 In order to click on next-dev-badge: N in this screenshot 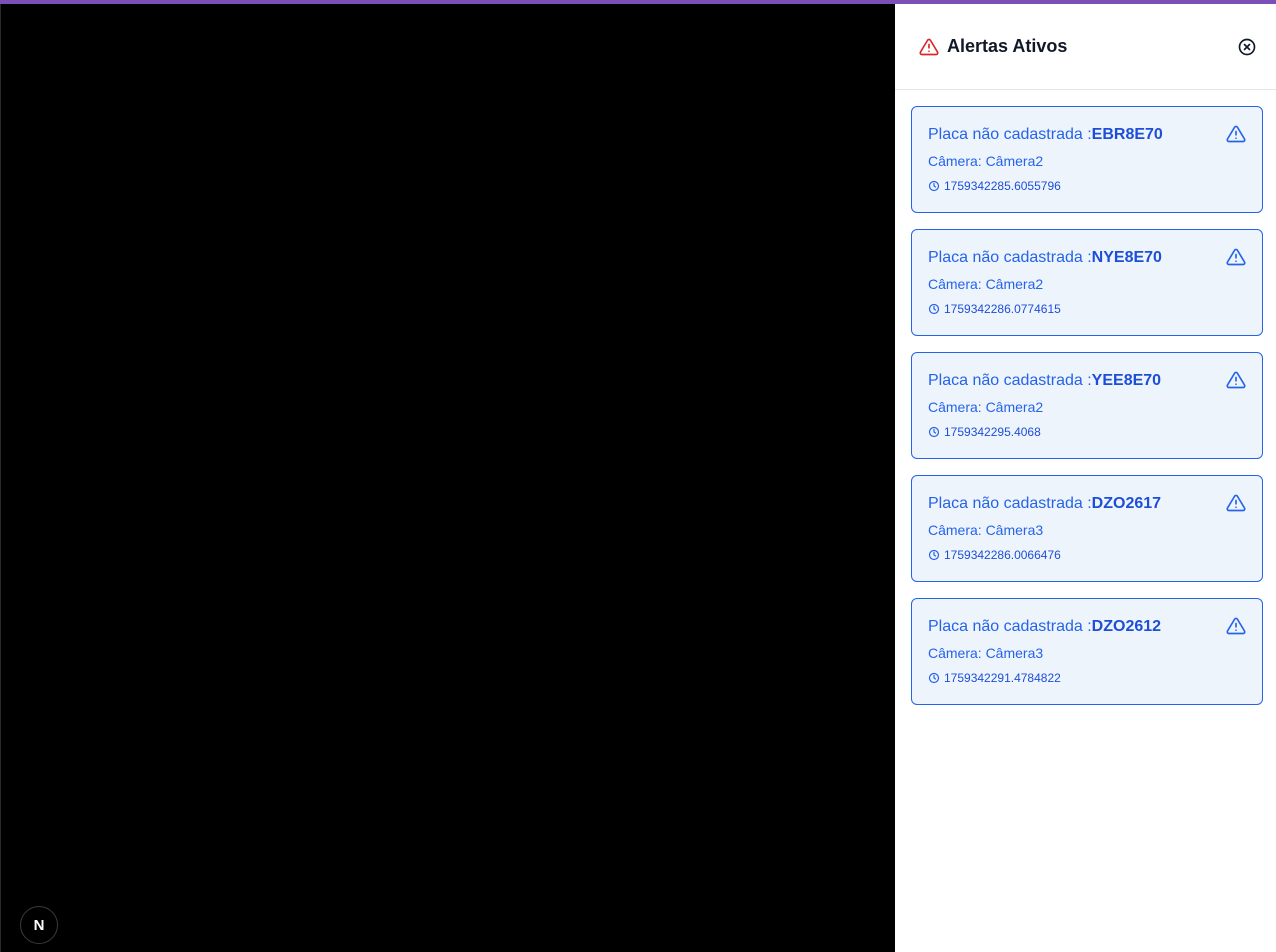, I will do `click(39, 925)`.